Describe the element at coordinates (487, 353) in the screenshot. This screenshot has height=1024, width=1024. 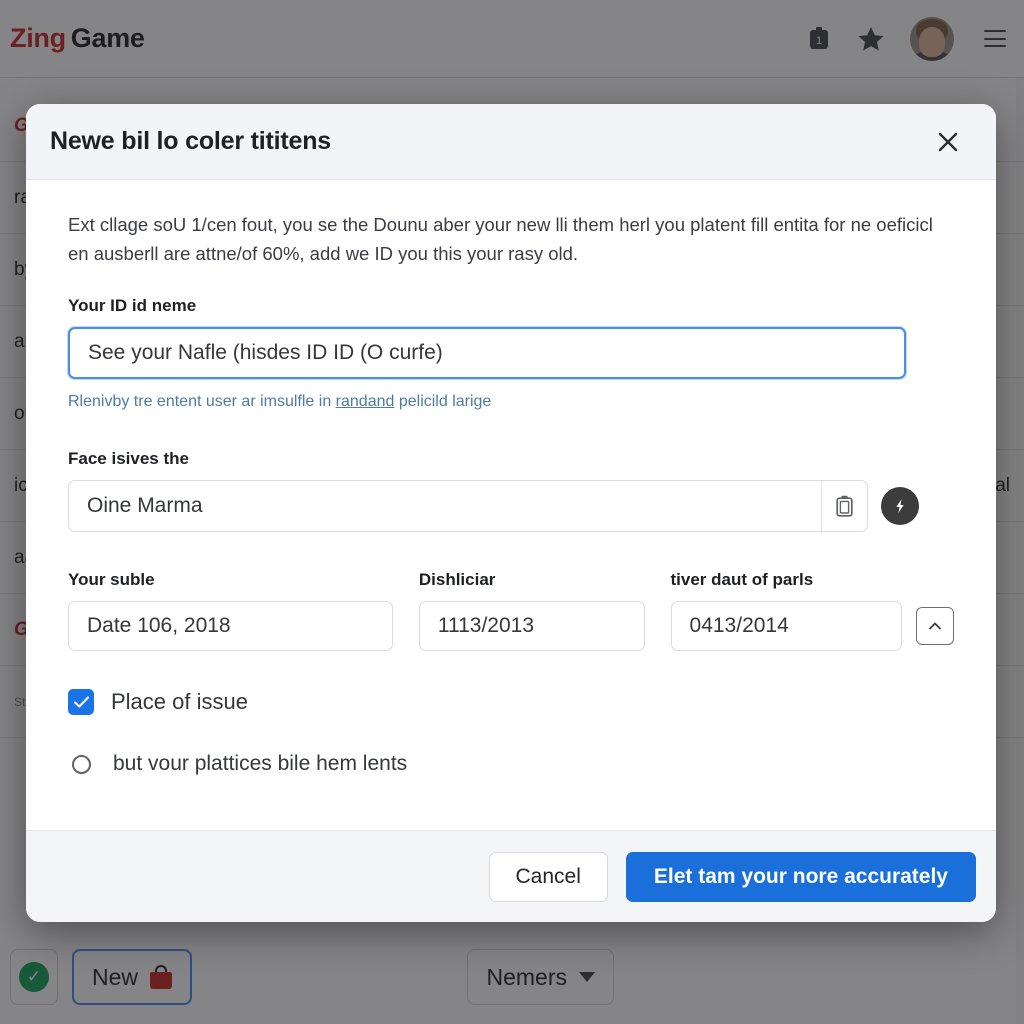
I see `id-field-input: See your Nafle (hisdes ID ID (O curfe)` at that location.